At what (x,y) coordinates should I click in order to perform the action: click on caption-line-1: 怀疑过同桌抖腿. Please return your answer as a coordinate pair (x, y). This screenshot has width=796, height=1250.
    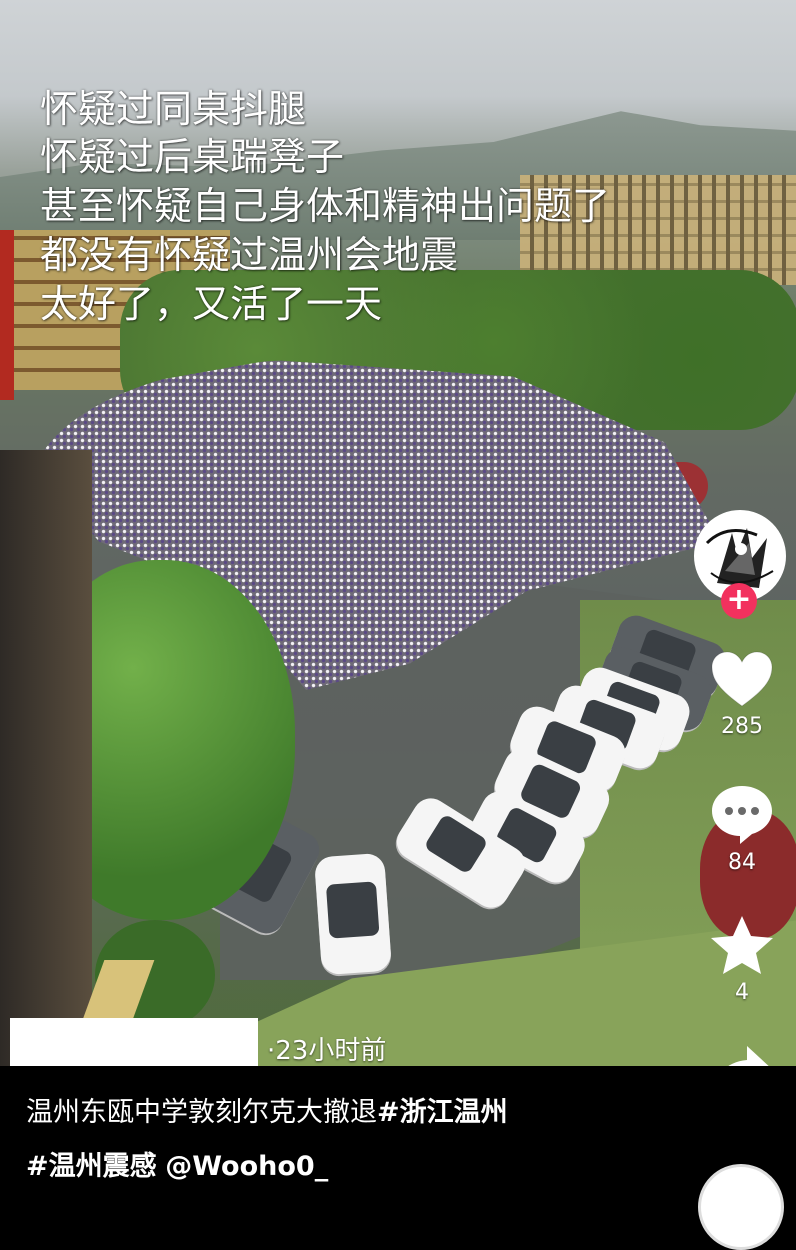
    Looking at the image, I should click on (173, 109).